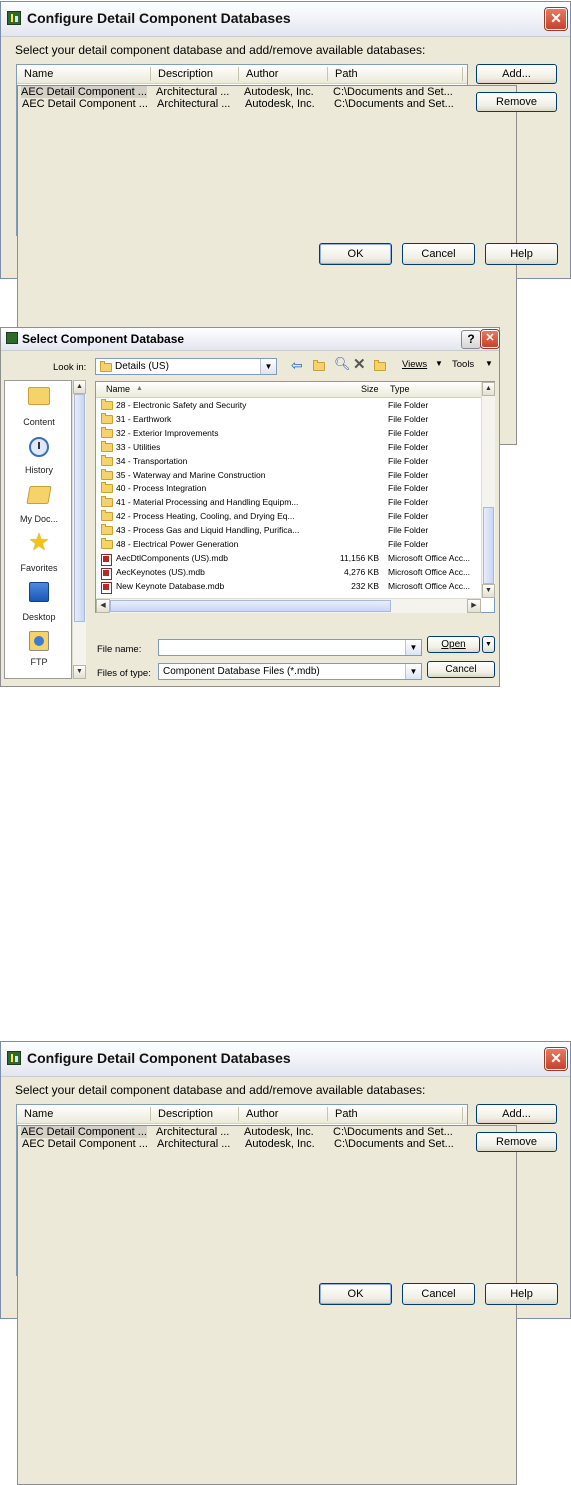 The width and height of the screenshot is (571, 1485). I want to click on file-name-input: ▼, so click(290, 647).